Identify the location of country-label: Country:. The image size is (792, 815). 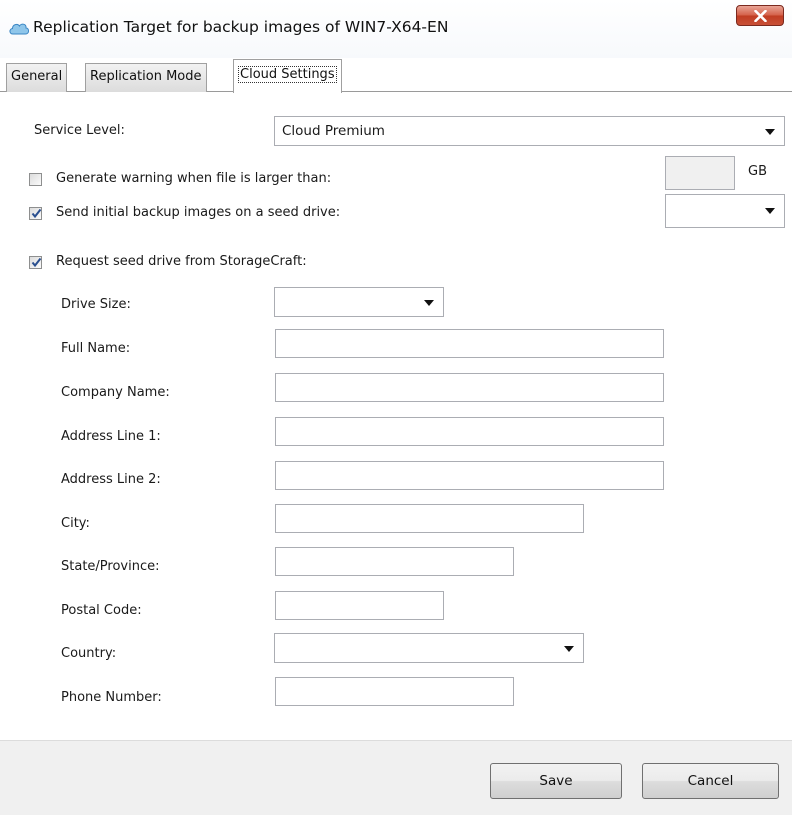
(89, 653).